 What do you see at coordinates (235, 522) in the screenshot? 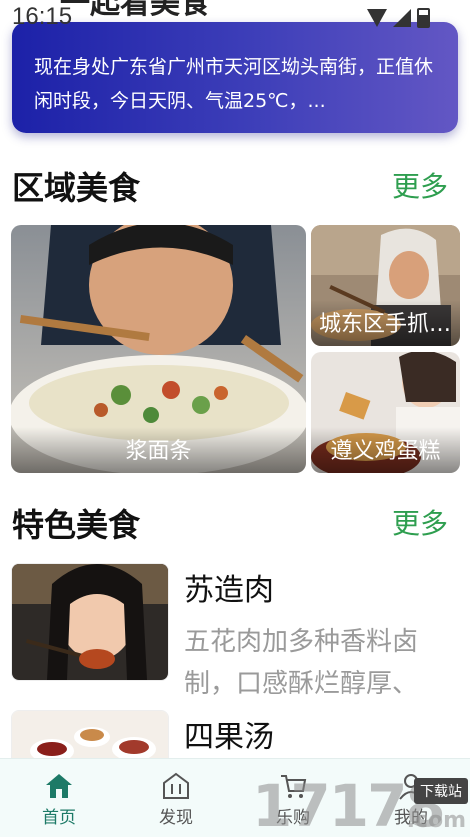
I see `featured-section-header: 特色美食 更多` at bounding box center [235, 522].